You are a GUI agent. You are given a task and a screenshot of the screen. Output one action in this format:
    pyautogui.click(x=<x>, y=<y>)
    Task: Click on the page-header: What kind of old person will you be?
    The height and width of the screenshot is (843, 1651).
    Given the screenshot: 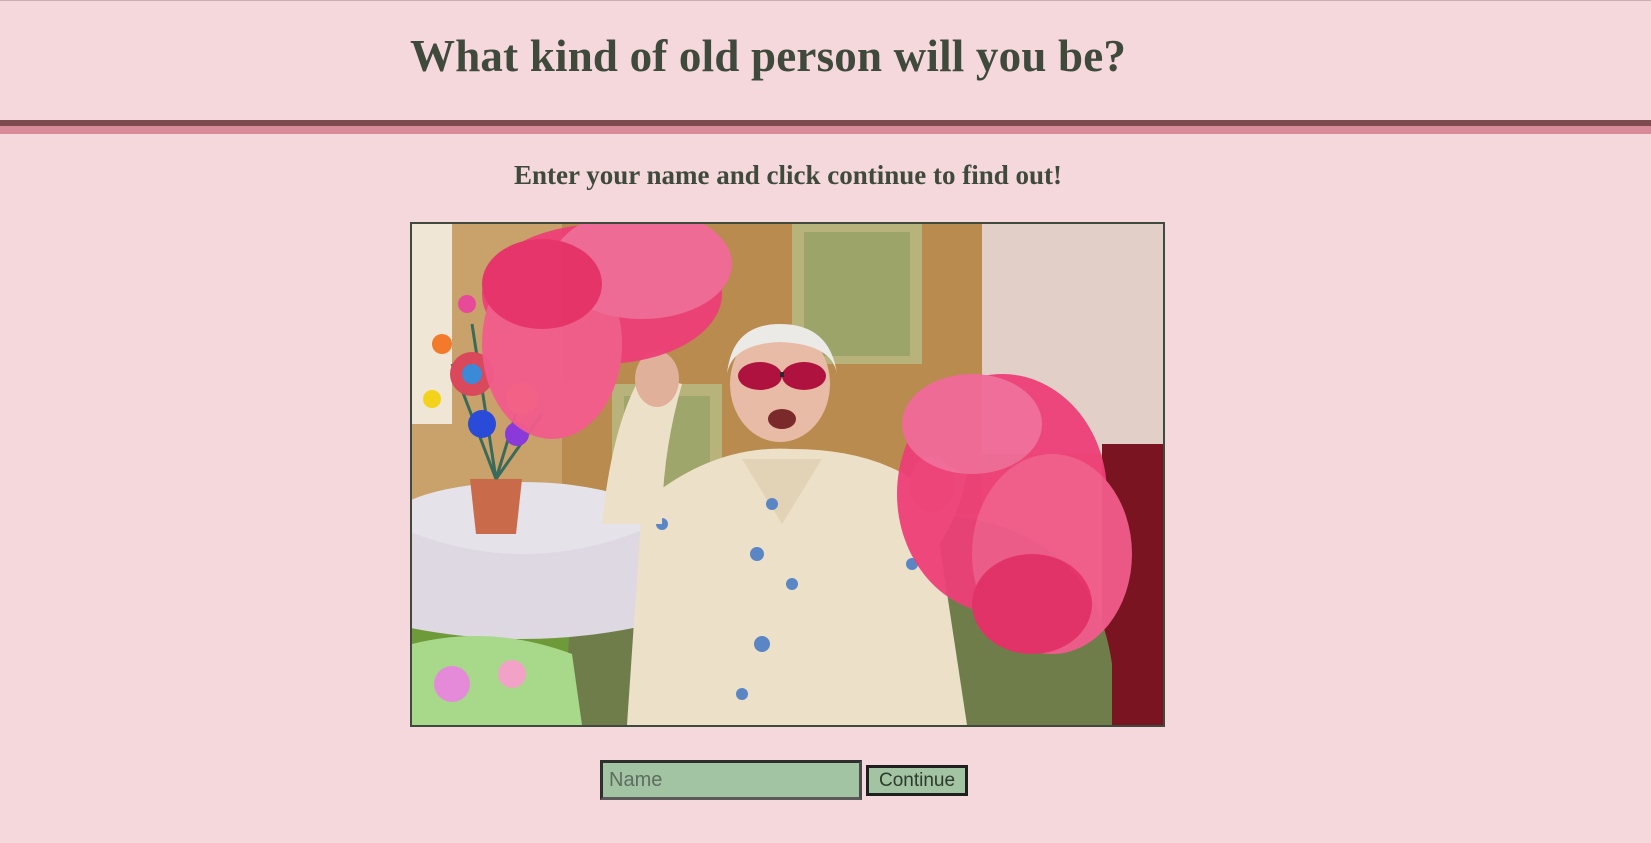 What is the action you would take?
    pyautogui.click(x=825, y=59)
    